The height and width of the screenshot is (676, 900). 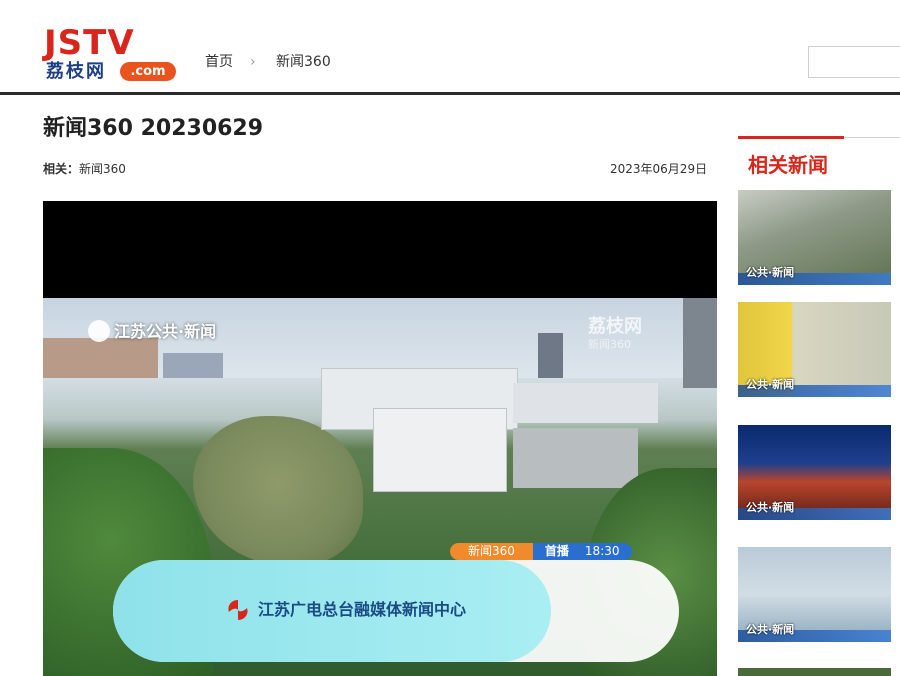 What do you see at coordinates (99, 331) in the screenshot?
I see `channel-logo-icon` at bounding box center [99, 331].